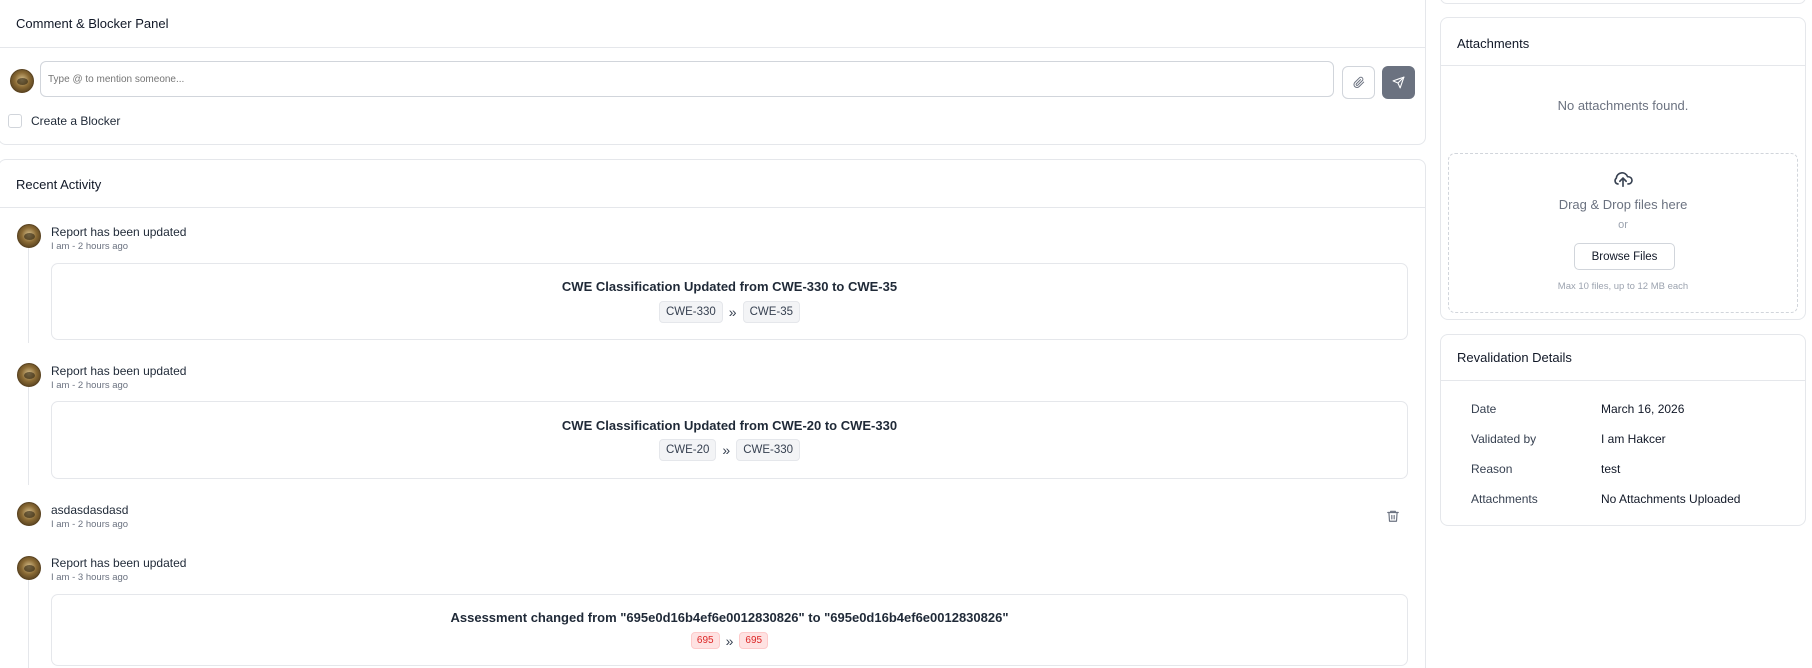 This screenshot has height=668, width=1812. I want to click on from-chip: CWE-330, so click(690, 312).